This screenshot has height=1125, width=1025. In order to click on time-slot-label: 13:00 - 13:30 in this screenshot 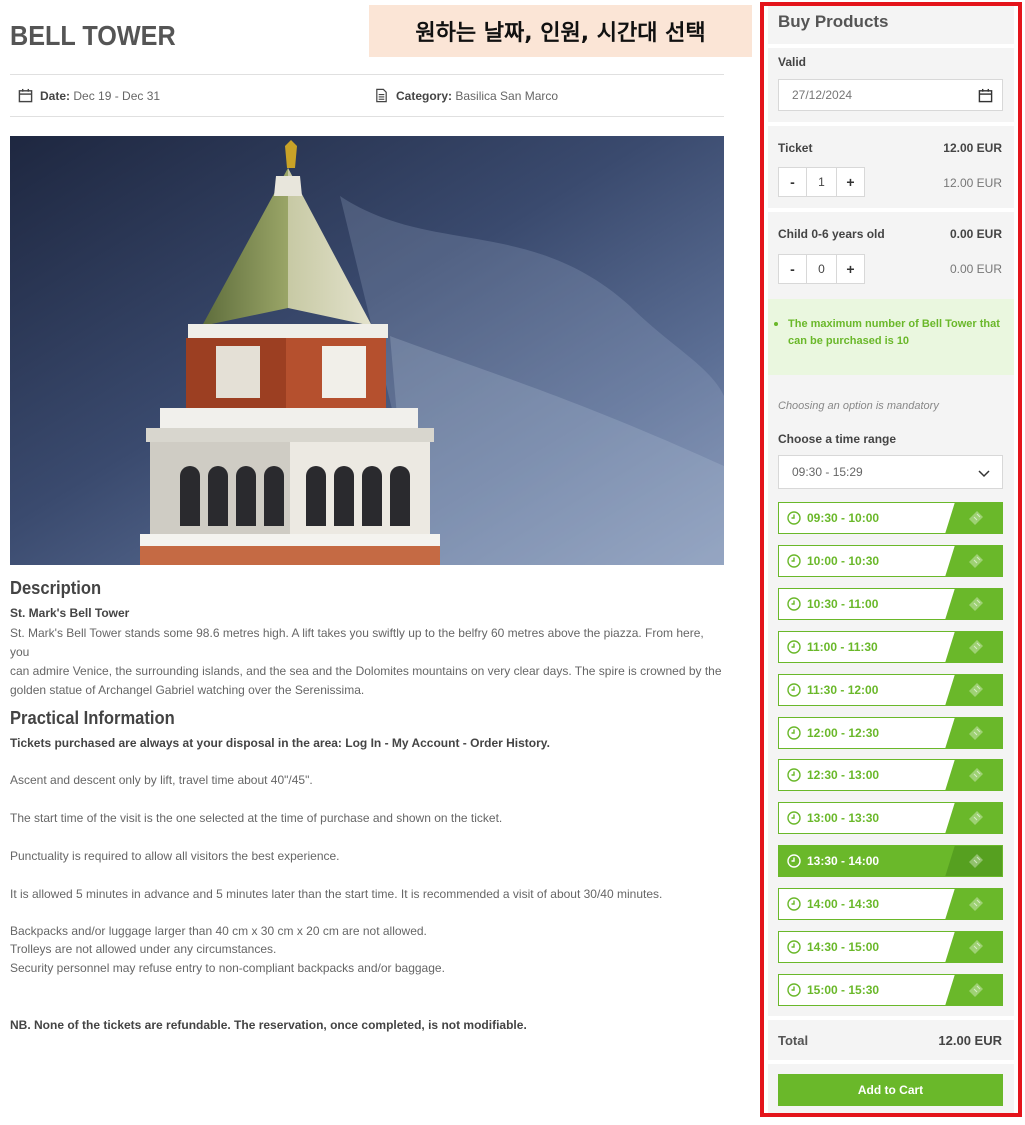, I will do `click(843, 818)`.